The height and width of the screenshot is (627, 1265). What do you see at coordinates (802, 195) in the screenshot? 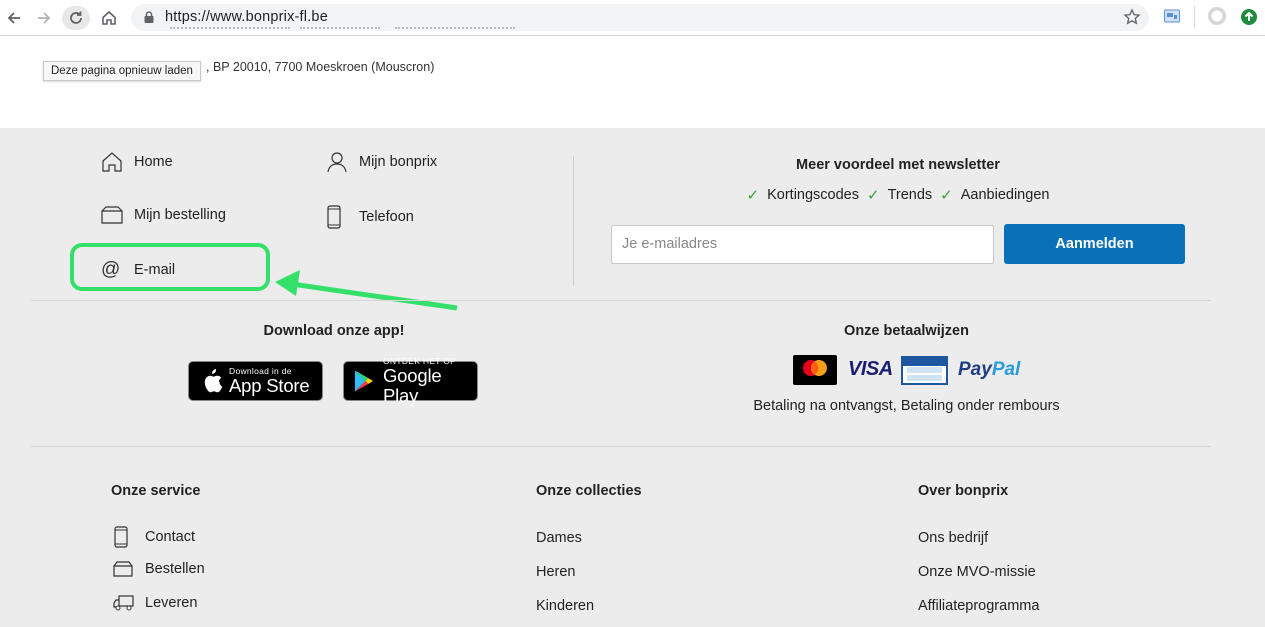
I see `benefit-item: ✓ Kortingscodes` at bounding box center [802, 195].